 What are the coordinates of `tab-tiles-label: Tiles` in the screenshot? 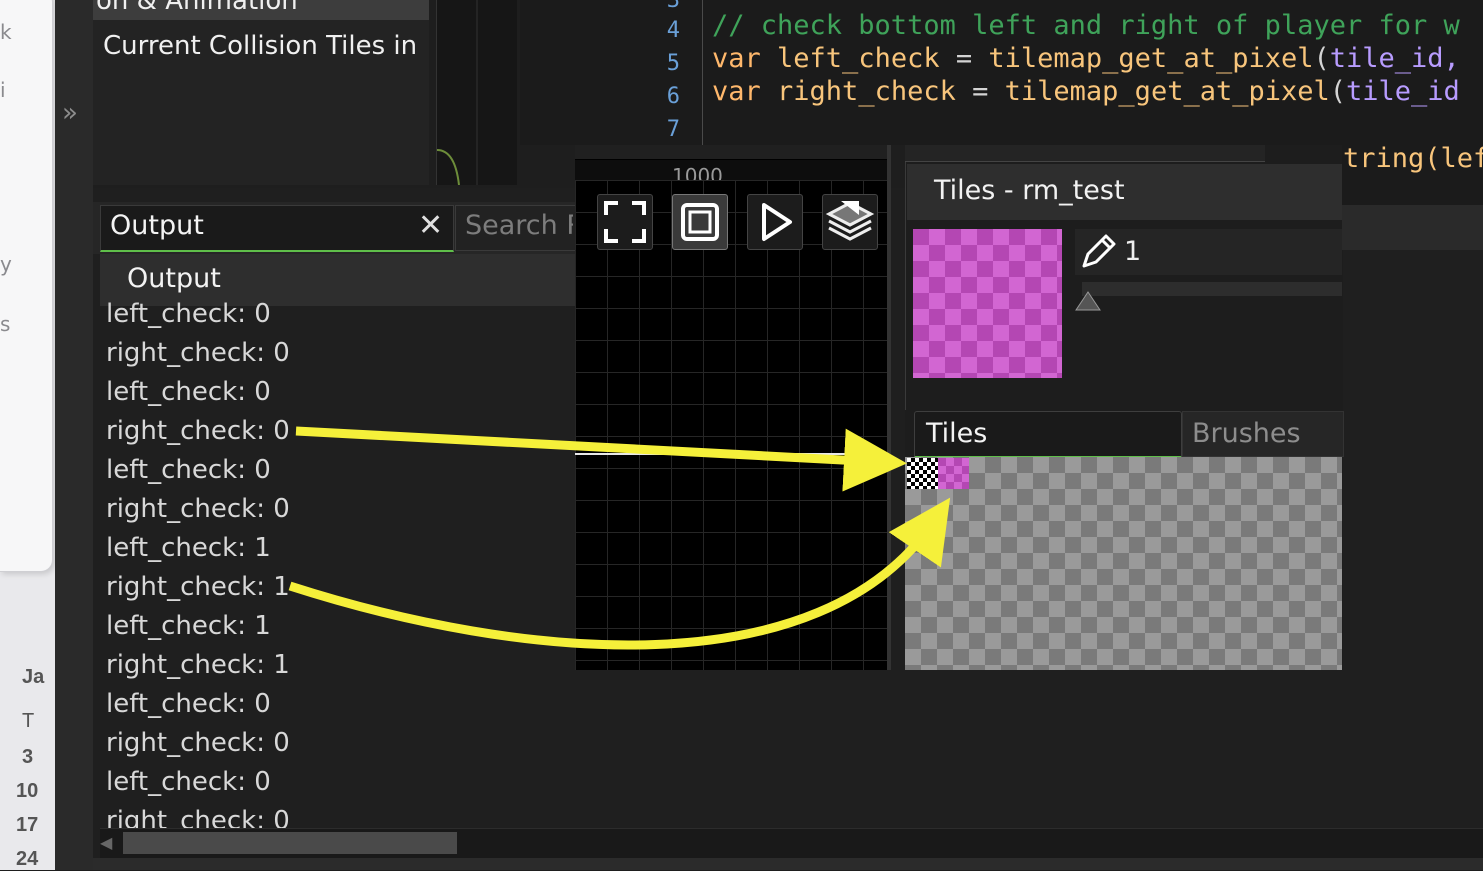 It's located at (957, 433).